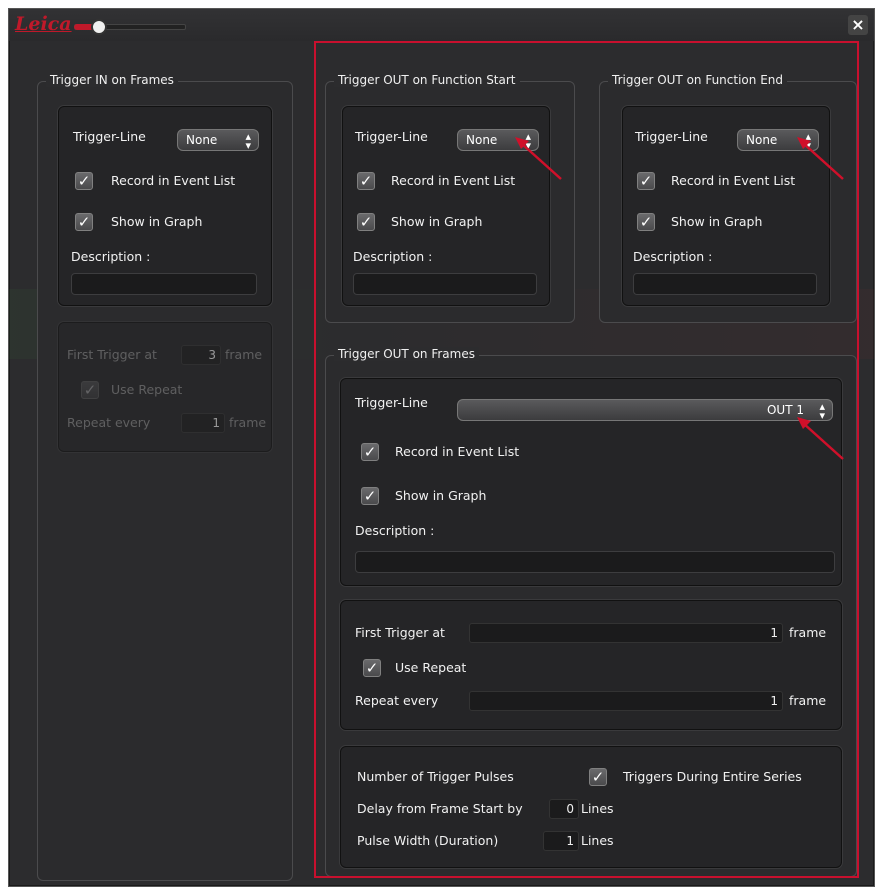  I want to click on title-bar: Leica ×, so click(441, 25).